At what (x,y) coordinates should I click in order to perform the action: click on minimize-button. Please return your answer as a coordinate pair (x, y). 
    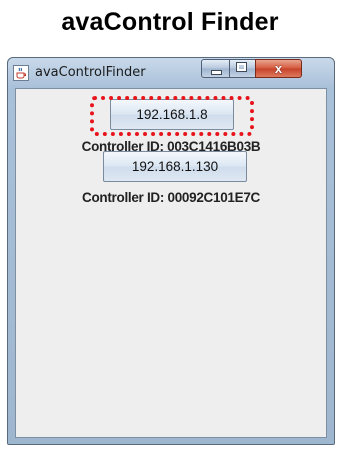
    Looking at the image, I should click on (215, 68).